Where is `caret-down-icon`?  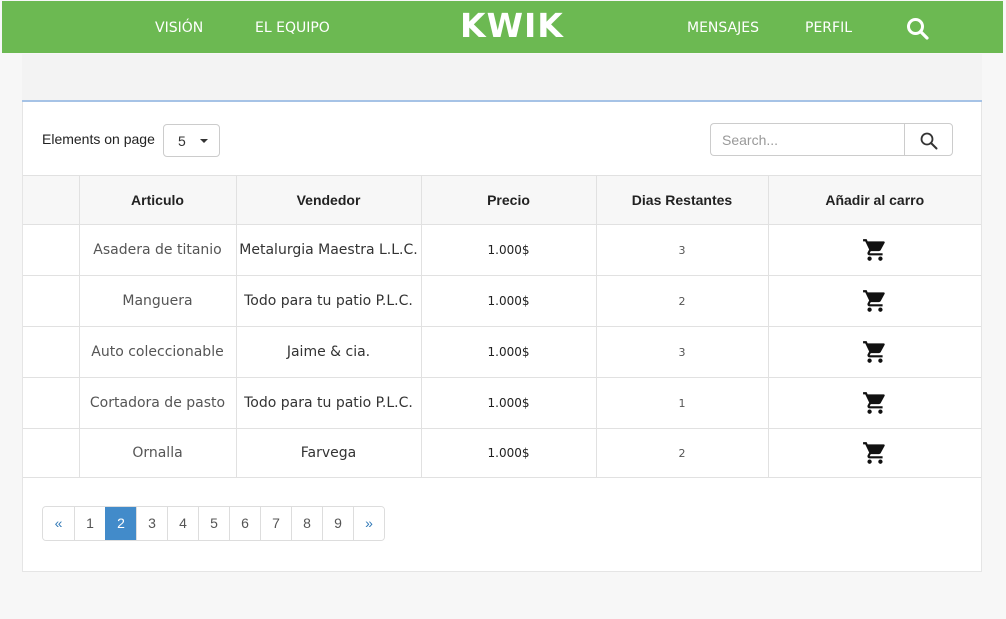
caret-down-icon is located at coordinates (204, 141).